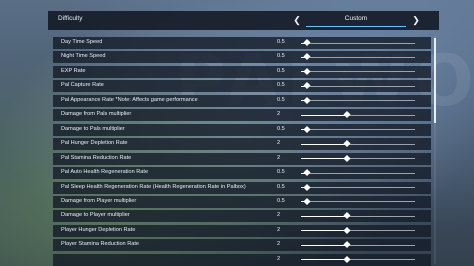 The image size is (474, 266). Describe the element at coordinates (242, 43) in the screenshot. I see `setting-row: Day Time Speed 0.5` at that location.